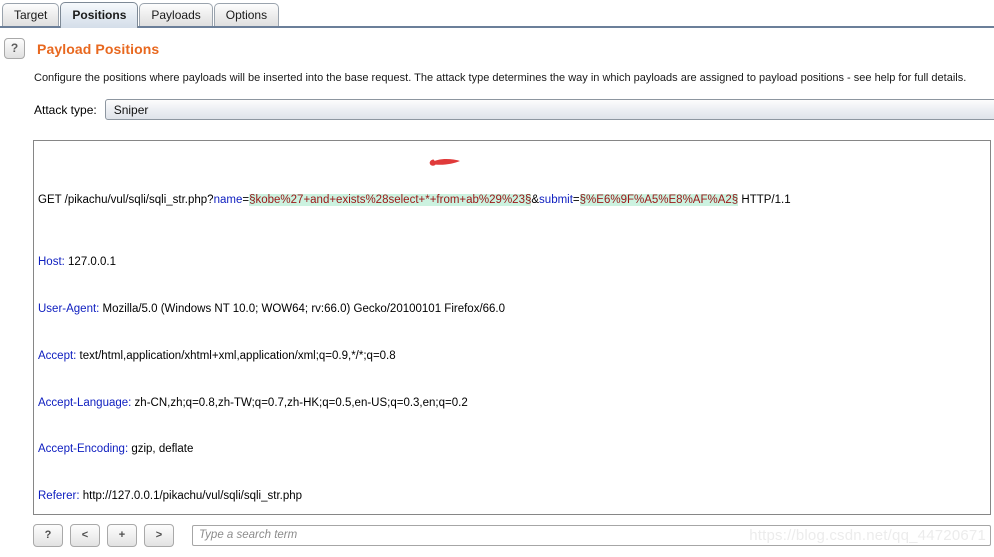  What do you see at coordinates (228, 199) in the screenshot?
I see `param-name-name: name` at bounding box center [228, 199].